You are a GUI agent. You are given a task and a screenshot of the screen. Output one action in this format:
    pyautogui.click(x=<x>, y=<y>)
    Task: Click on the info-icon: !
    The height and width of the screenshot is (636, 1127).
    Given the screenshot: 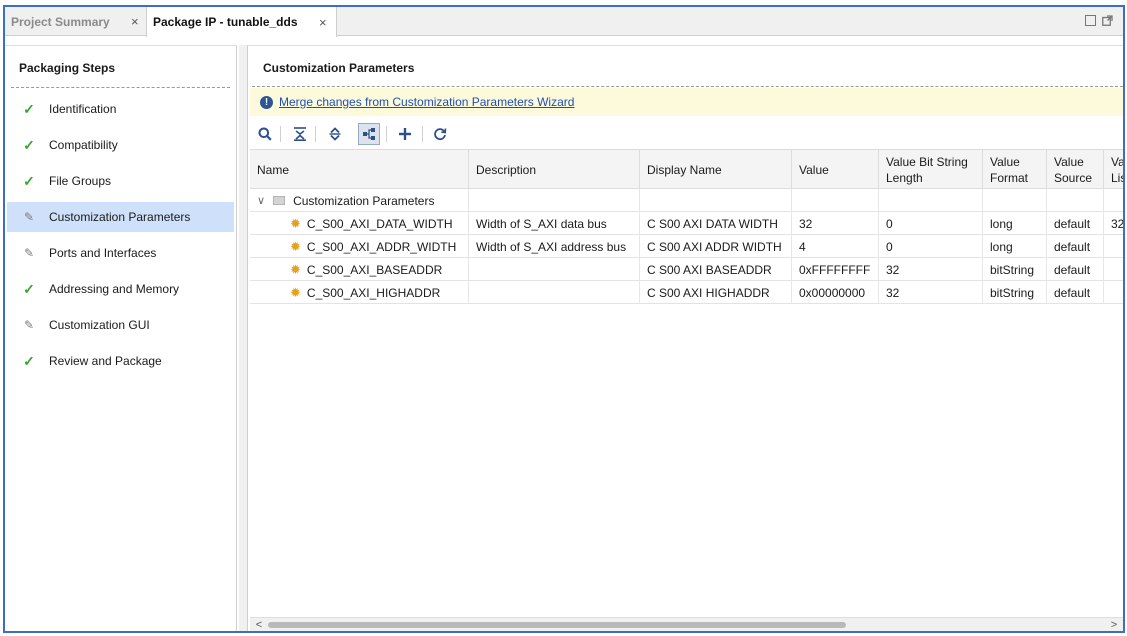 What is the action you would take?
    pyautogui.click(x=266, y=102)
    